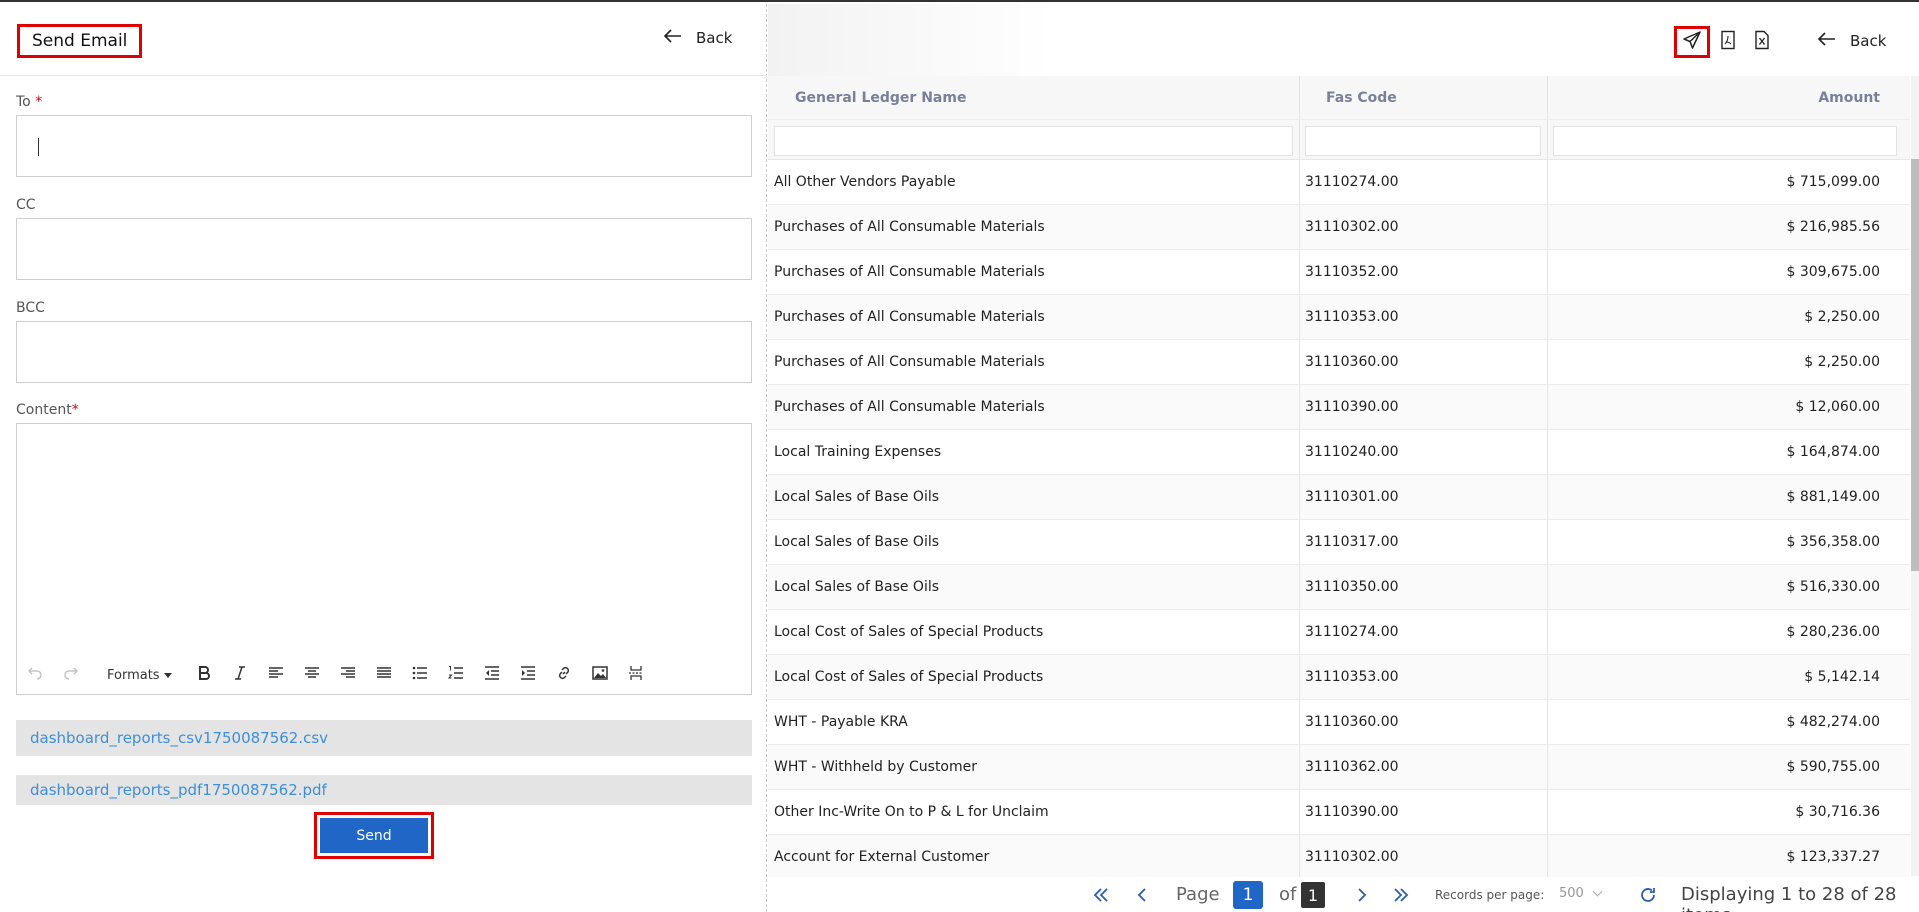 The width and height of the screenshot is (1919, 912). Describe the element at coordinates (179, 738) in the screenshot. I see `attachment-csv-name: dashboard_reports_csv1750087562.csv` at that location.